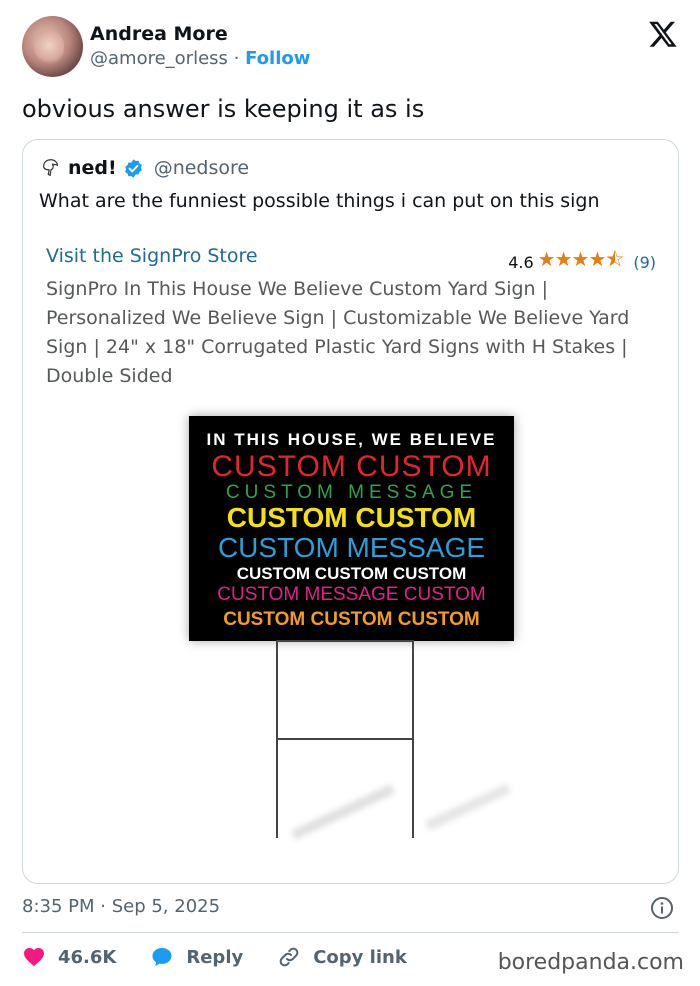 This screenshot has width=700, height=986. What do you see at coordinates (581, 259) in the screenshot?
I see `rating-stars-icon: ★★★★⯪` at bounding box center [581, 259].